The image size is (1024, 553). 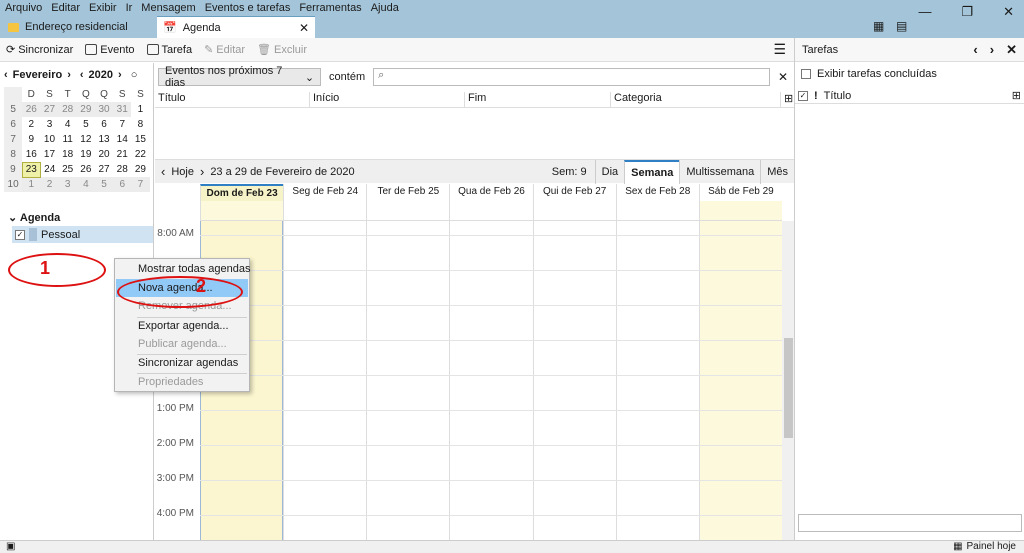 What do you see at coordinates (168, 8) in the screenshot?
I see `menu-mensagem: Mensagem` at bounding box center [168, 8].